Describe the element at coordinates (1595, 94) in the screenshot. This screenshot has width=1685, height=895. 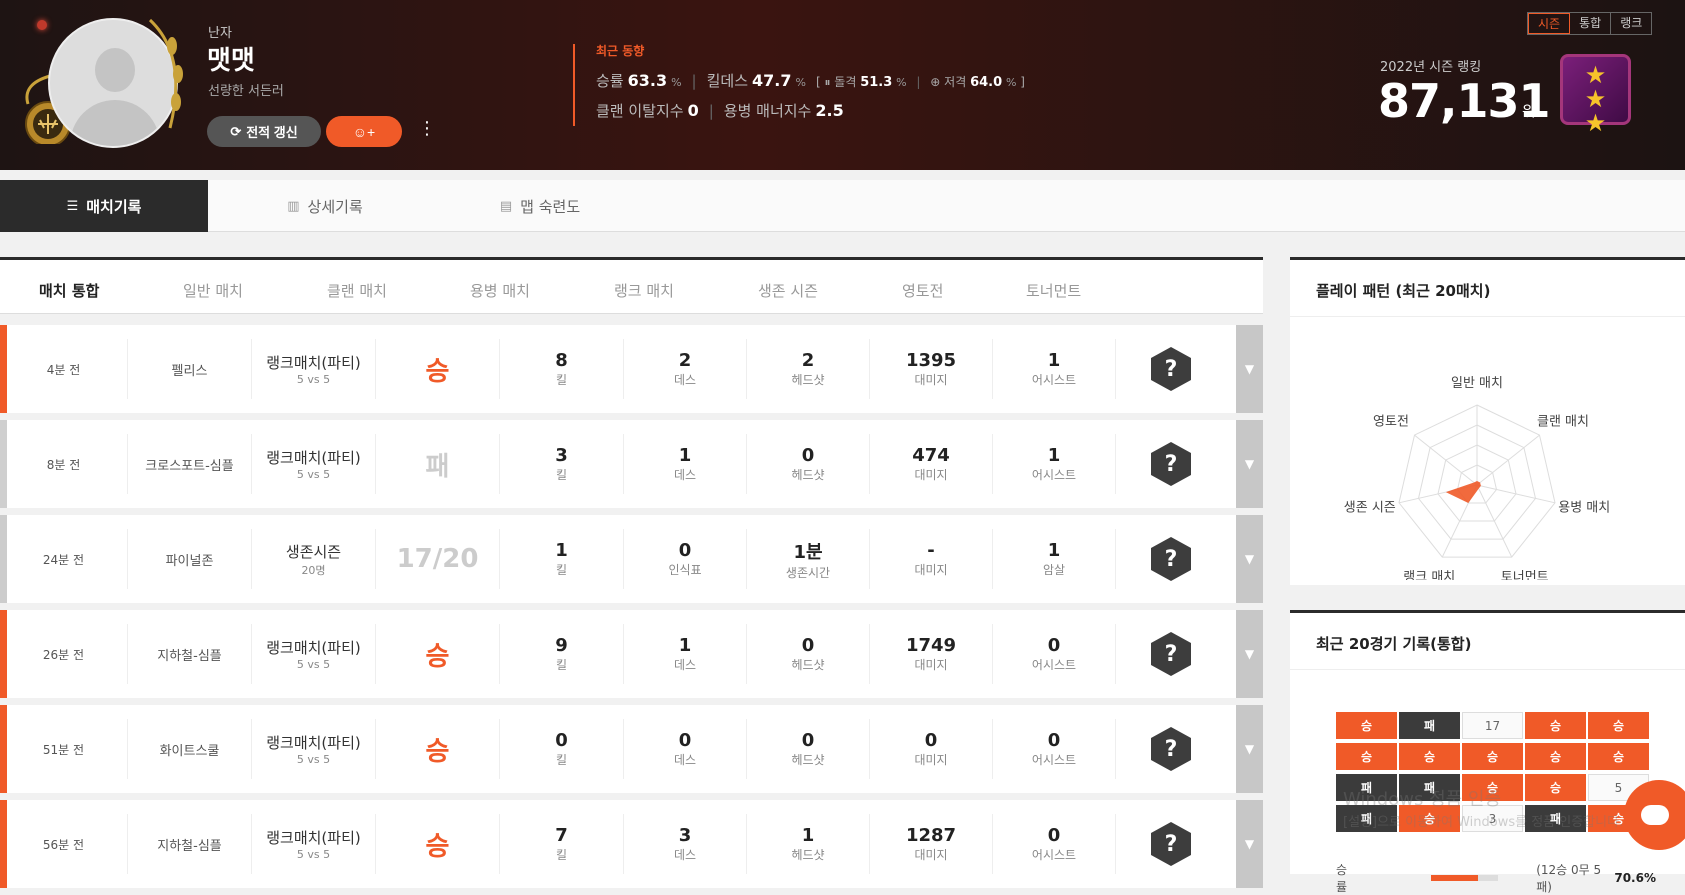
I see `rank-badge-icon: ★ ★ ★` at that location.